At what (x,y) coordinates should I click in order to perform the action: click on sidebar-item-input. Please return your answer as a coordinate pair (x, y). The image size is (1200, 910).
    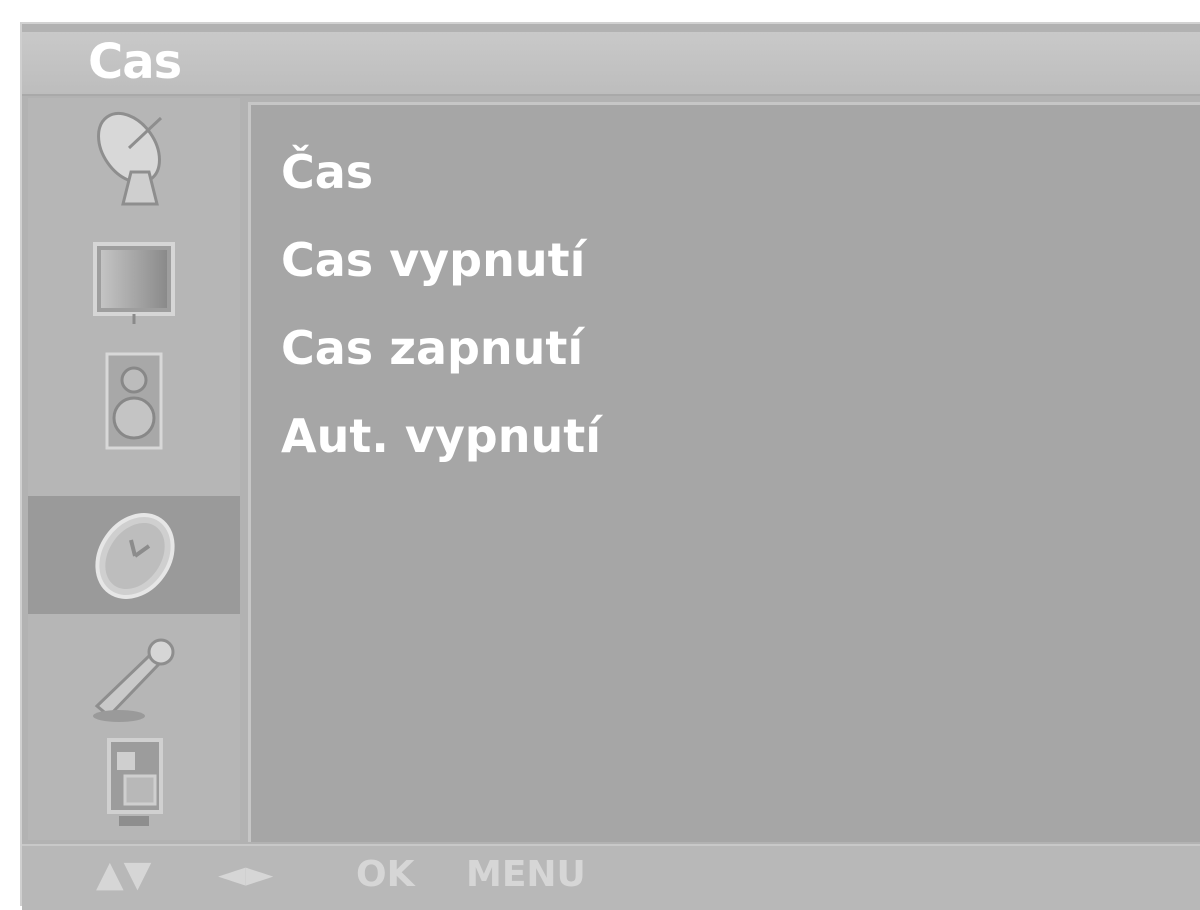
    Looking at the image, I should click on (134, 785).